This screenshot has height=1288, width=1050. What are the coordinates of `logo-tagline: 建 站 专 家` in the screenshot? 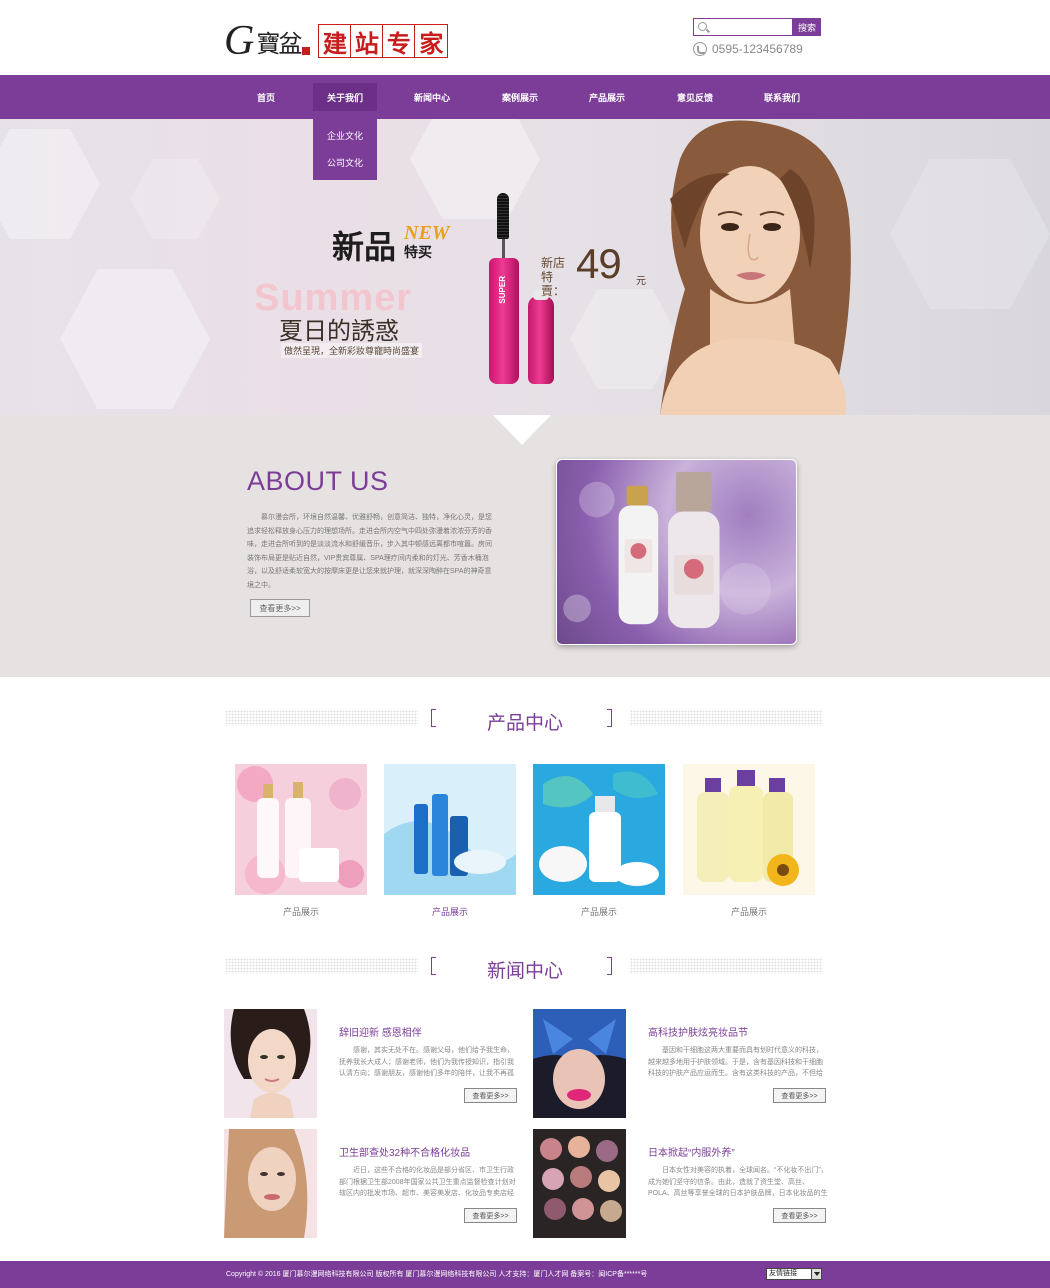 It's located at (383, 41).